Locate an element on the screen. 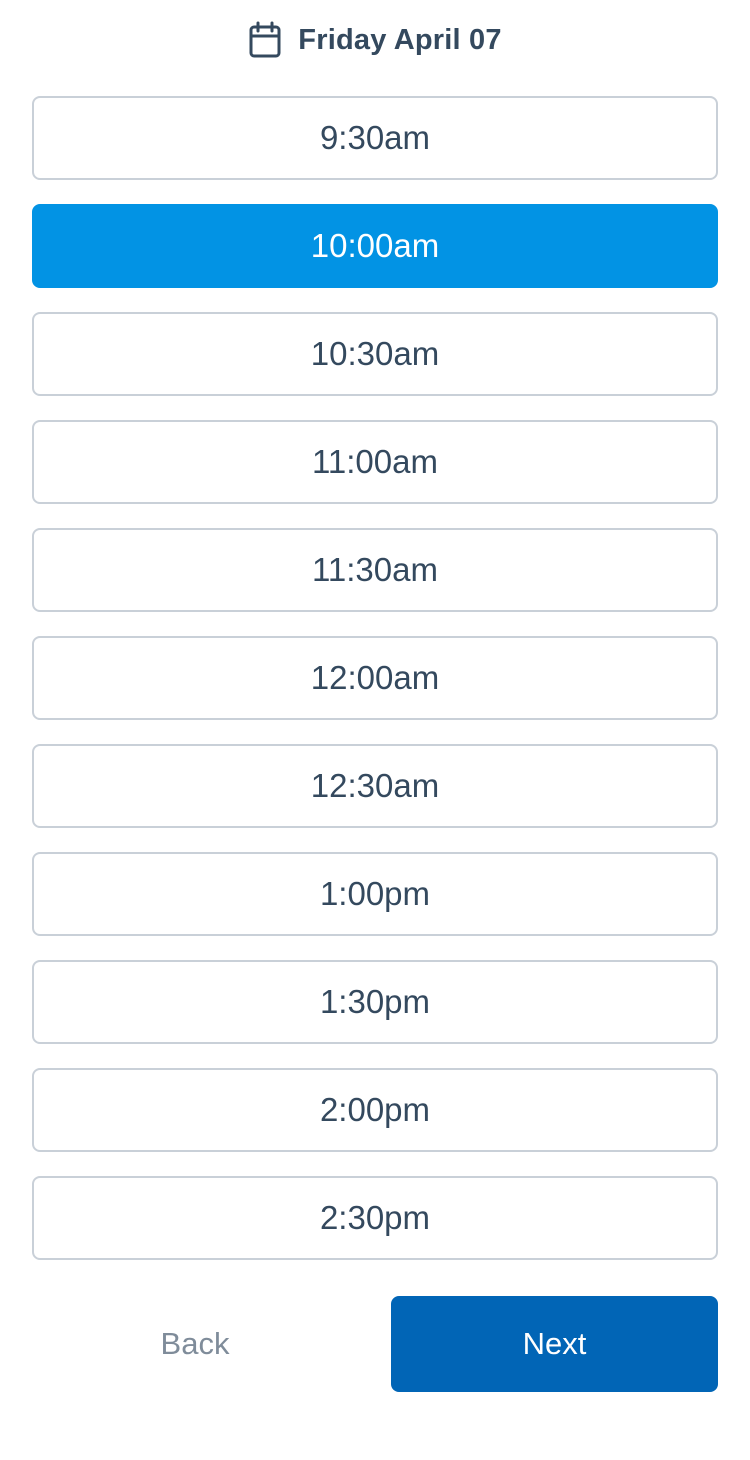  time-slot: 1:00pm is located at coordinates (375, 894).